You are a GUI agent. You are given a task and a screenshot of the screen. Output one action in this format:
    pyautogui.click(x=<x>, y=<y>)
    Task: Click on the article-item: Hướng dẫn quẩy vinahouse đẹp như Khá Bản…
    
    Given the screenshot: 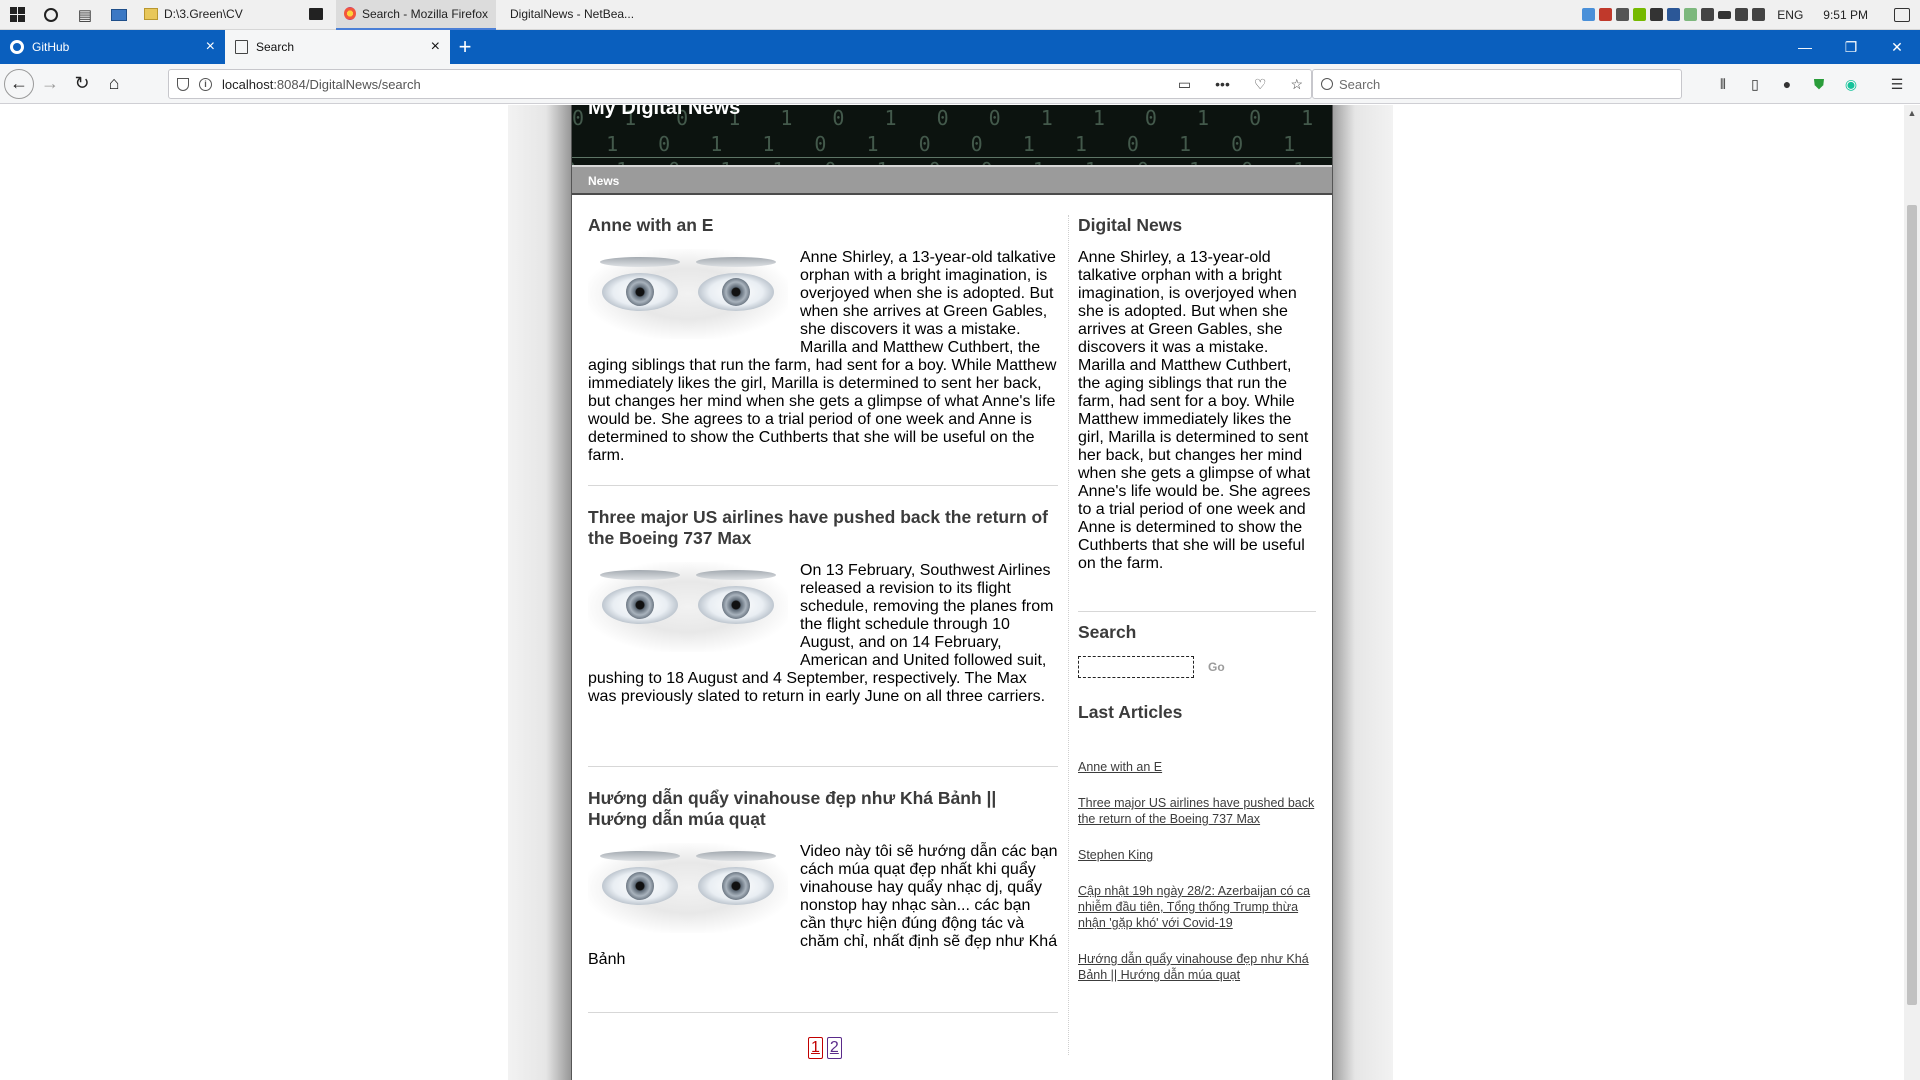 What is the action you would take?
    pyautogui.click(x=823, y=900)
    